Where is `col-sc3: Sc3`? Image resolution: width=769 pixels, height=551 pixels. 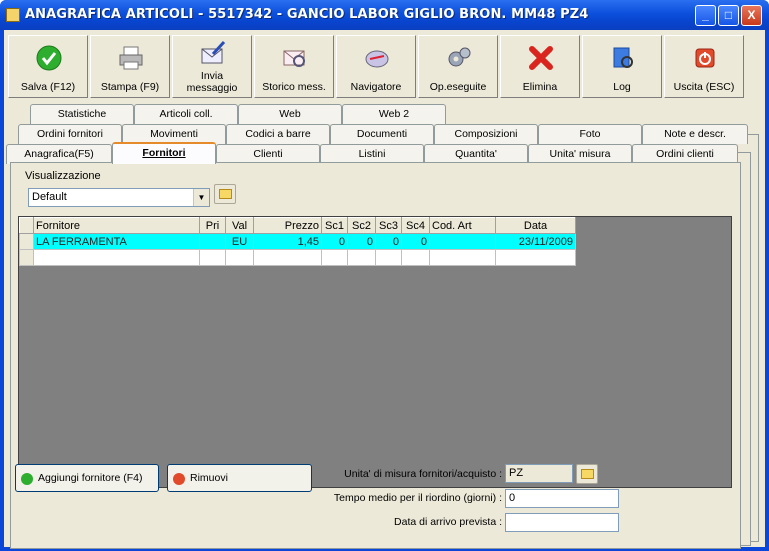
col-sc3: Sc3 is located at coordinates (388, 225).